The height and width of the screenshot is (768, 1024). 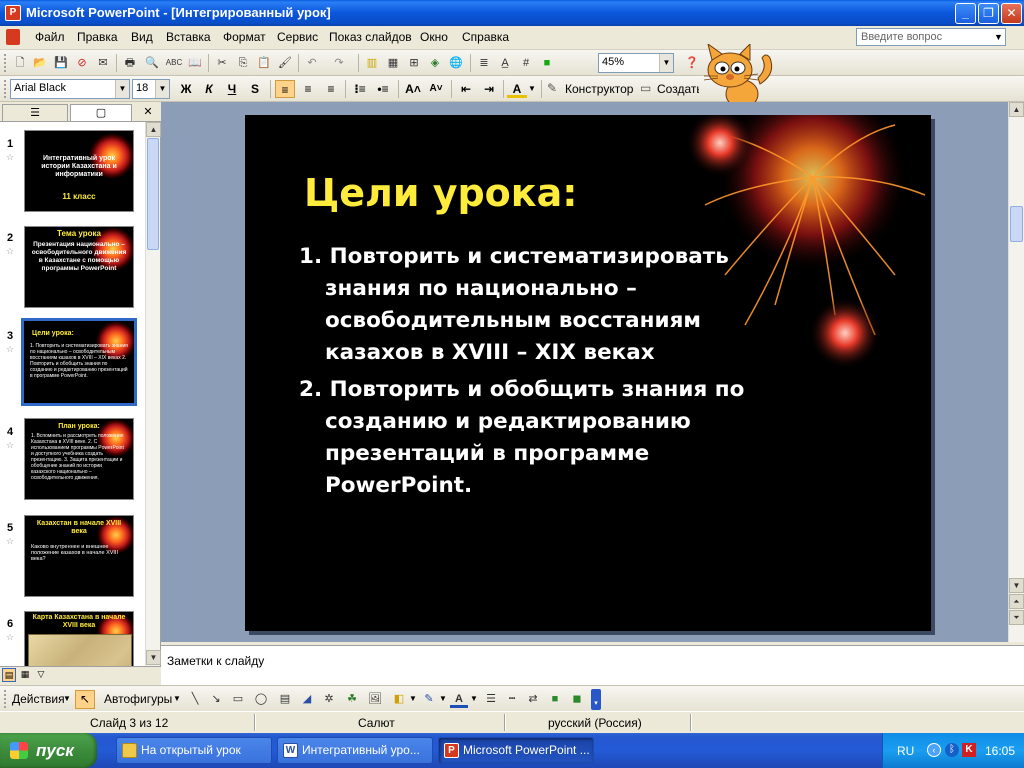 What do you see at coordinates (38, 699) in the screenshot?
I see `actions-menu: Действия` at bounding box center [38, 699].